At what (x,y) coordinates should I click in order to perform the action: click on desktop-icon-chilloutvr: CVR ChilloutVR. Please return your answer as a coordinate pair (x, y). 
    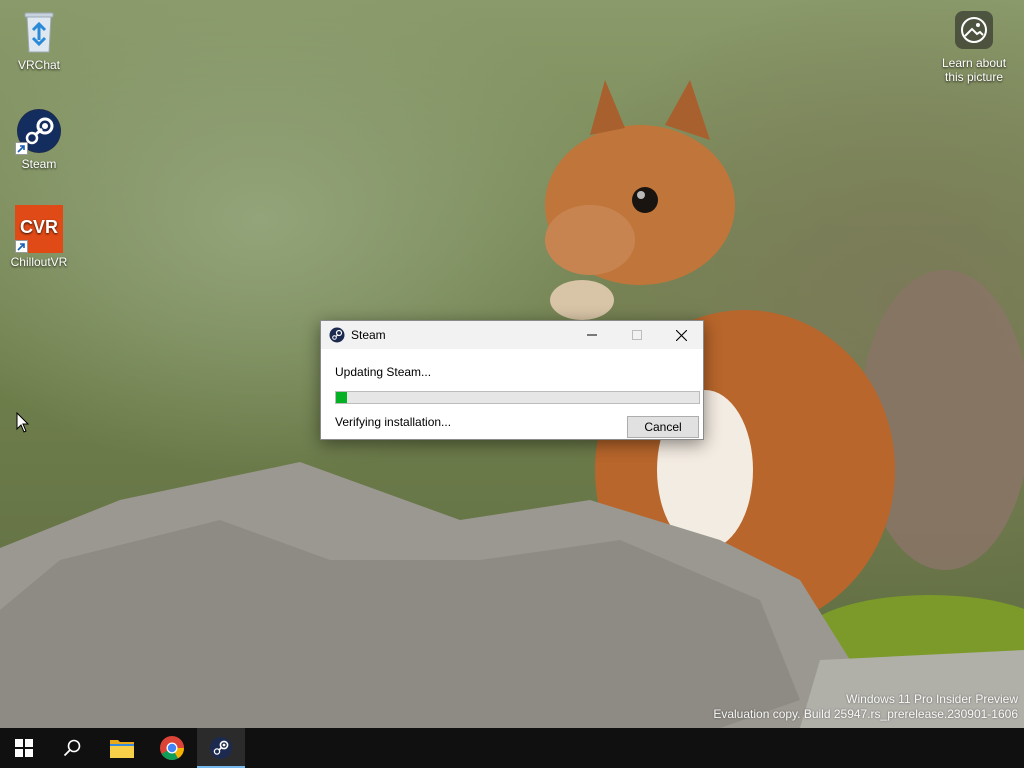
    Looking at the image, I should click on (39, 237).